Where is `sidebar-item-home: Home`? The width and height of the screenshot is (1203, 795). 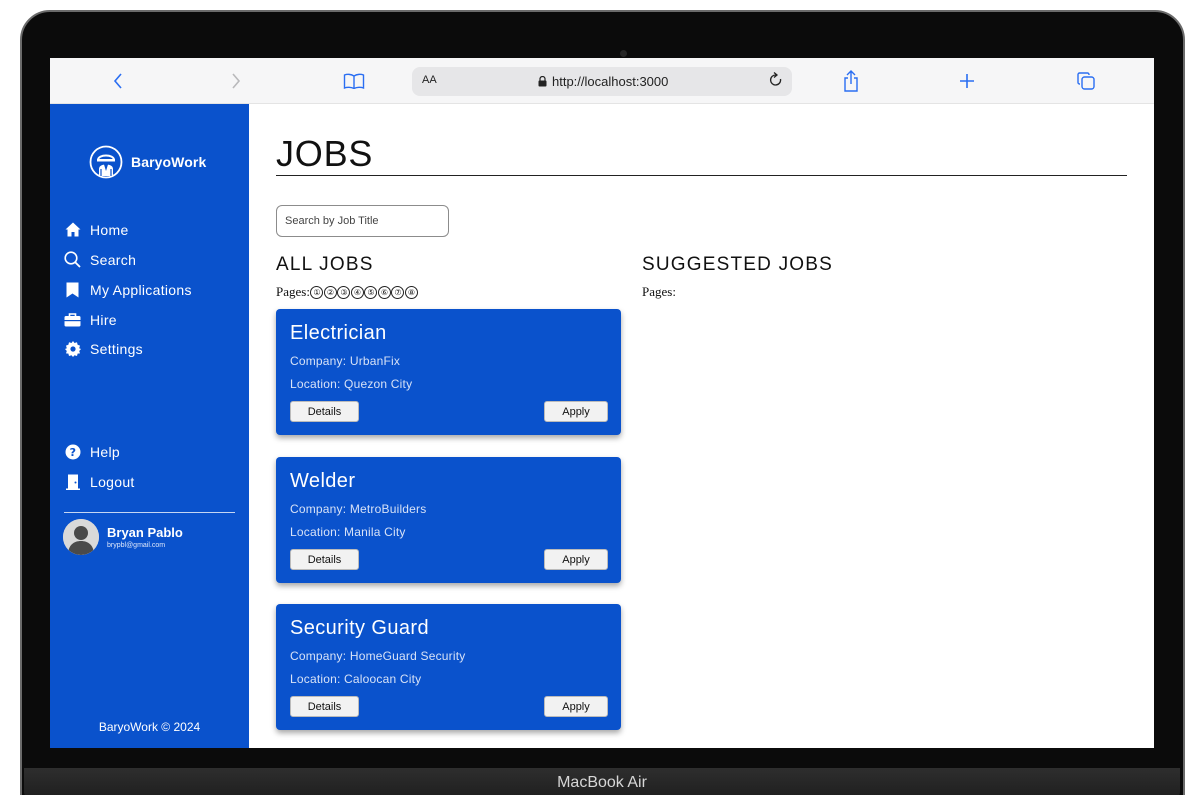 sidebar-item-home: Home is located at coordinates (96, 229).